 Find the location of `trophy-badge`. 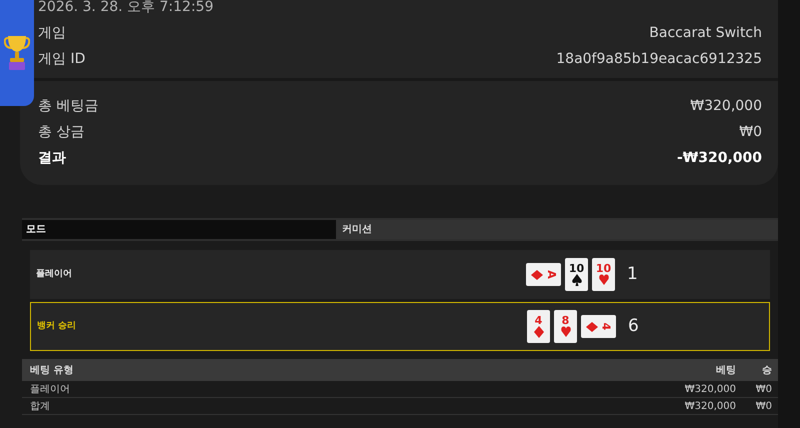

trophy-badge is located at coordinates (17, 53).